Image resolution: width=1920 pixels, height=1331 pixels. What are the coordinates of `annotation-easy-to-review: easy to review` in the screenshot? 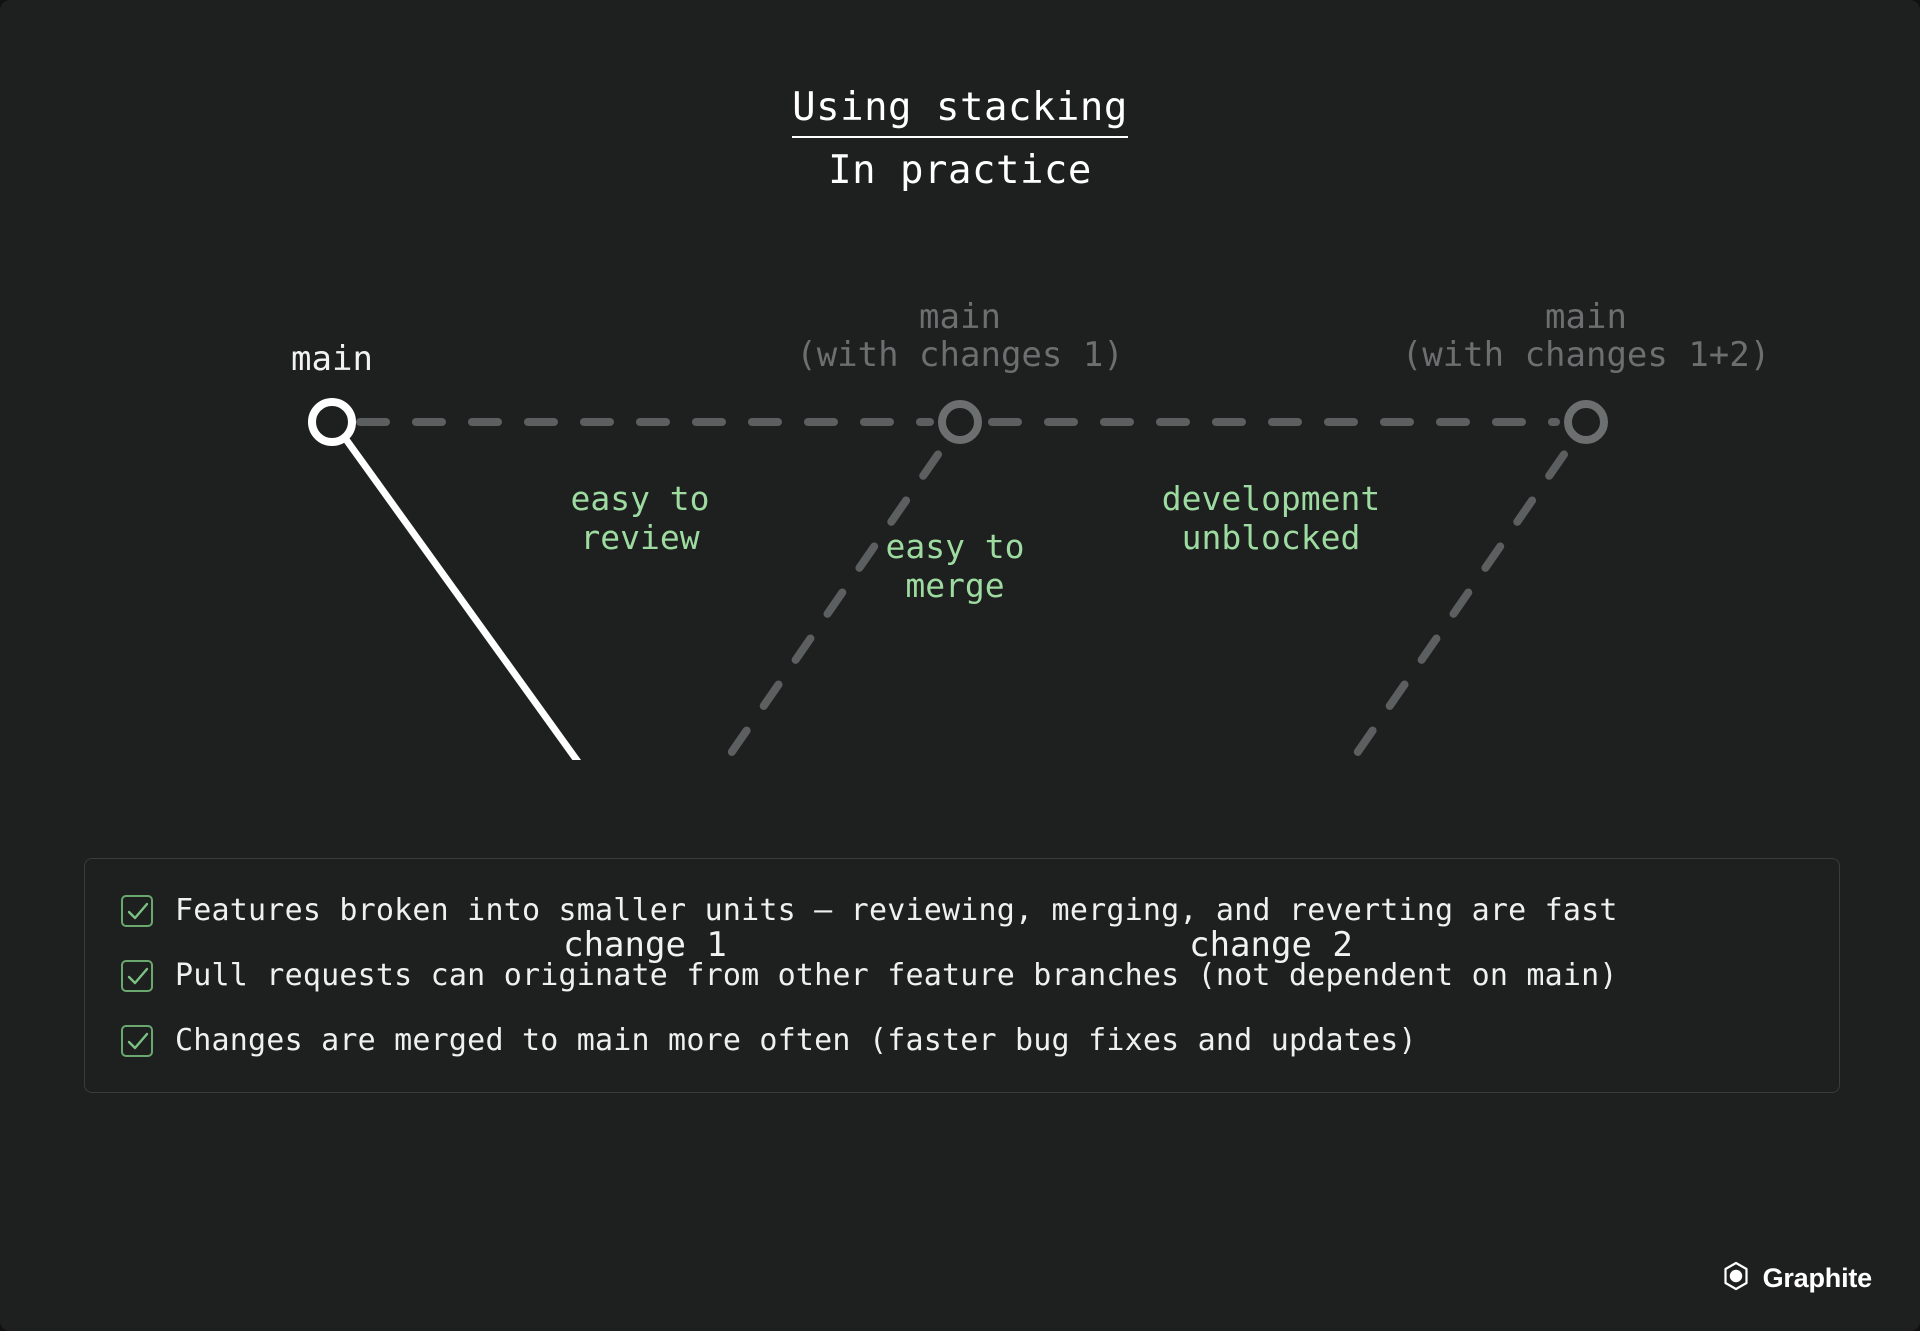 It's located at (640, 518).